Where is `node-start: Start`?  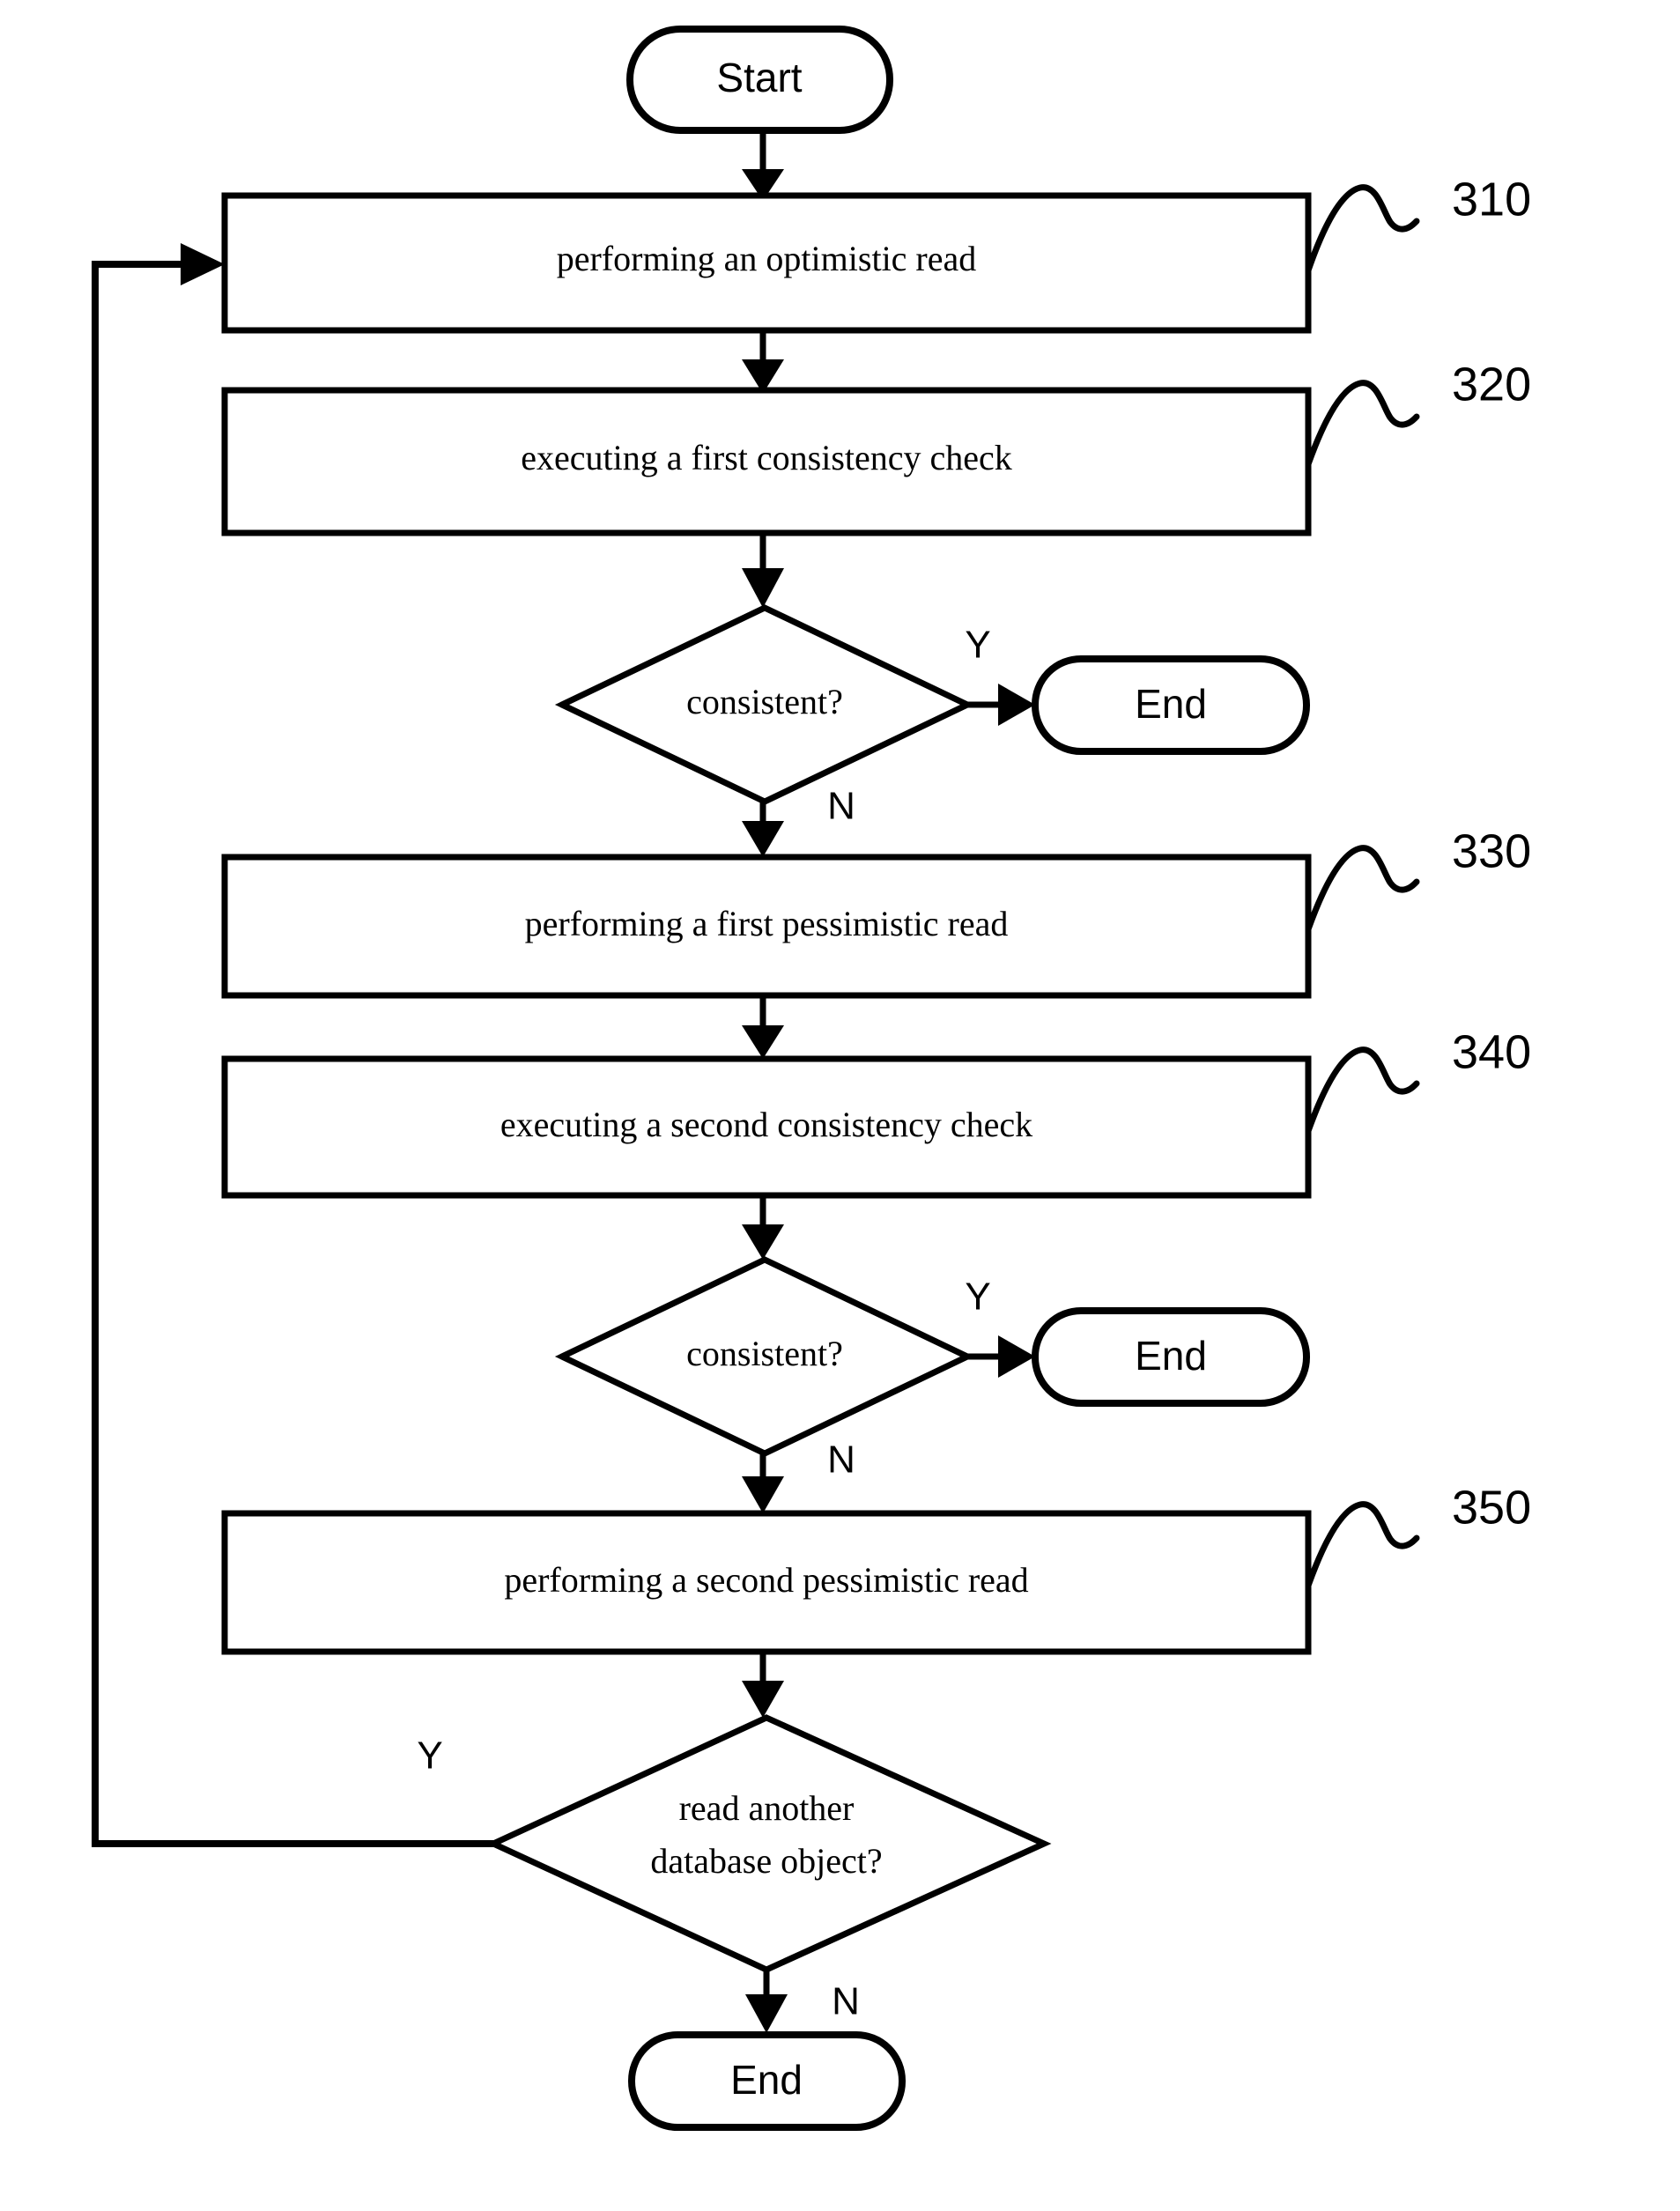 node-start: Start is located at coordinates (759, 80).